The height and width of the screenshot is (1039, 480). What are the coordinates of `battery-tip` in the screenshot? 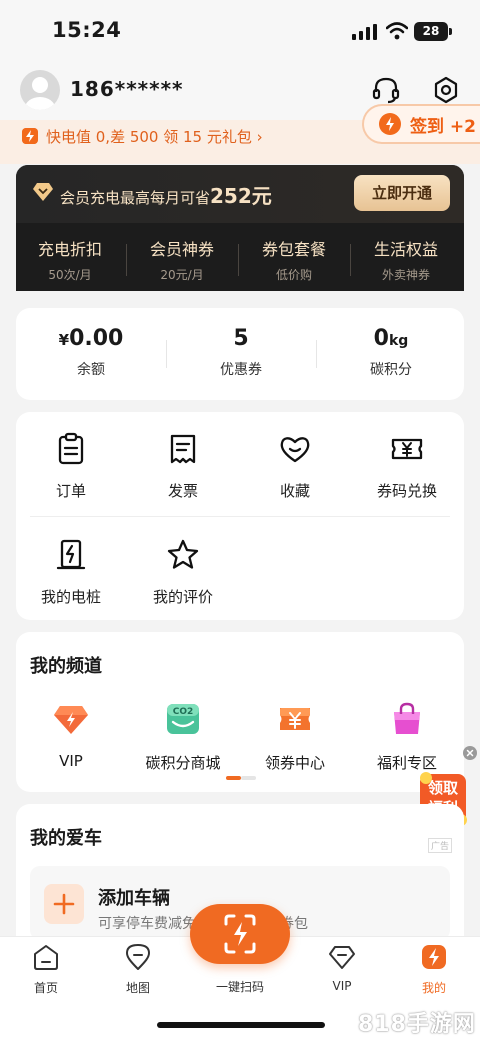 It's located at (450, 31).